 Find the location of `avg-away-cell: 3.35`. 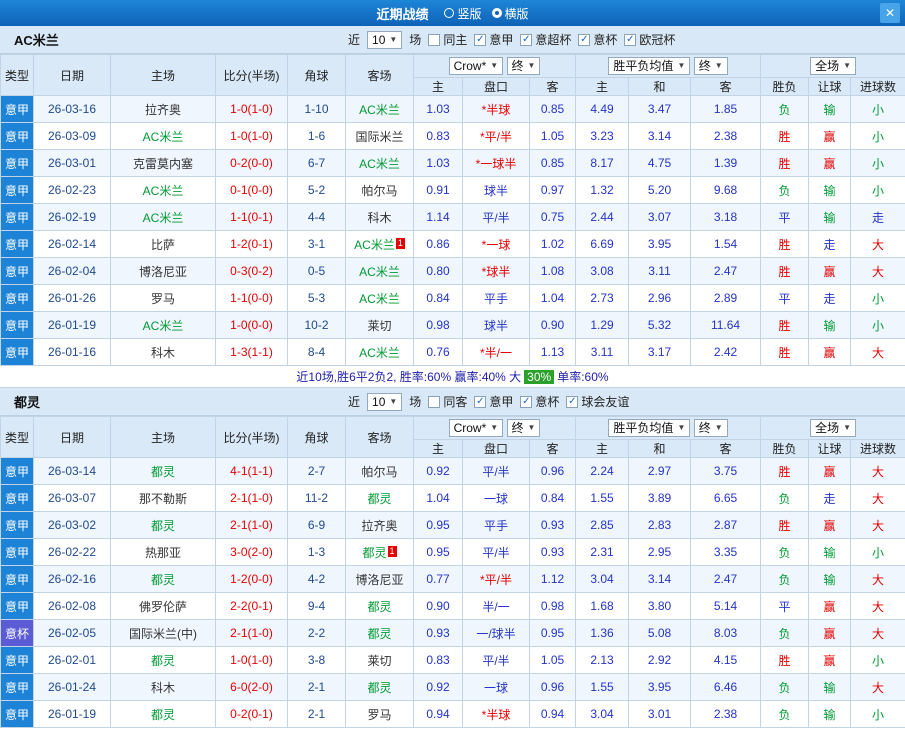

avg-away-cell: 3.35 is located at coordinates (726, 552).